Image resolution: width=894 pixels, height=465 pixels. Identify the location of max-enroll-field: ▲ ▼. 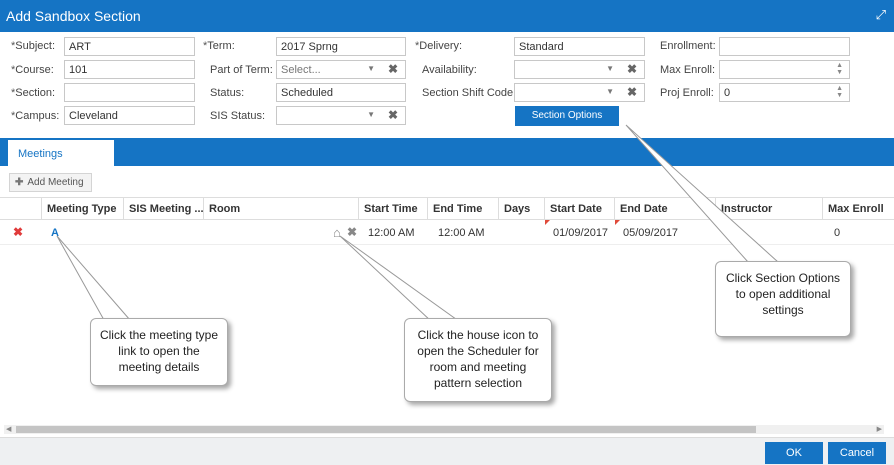
(784, 69).